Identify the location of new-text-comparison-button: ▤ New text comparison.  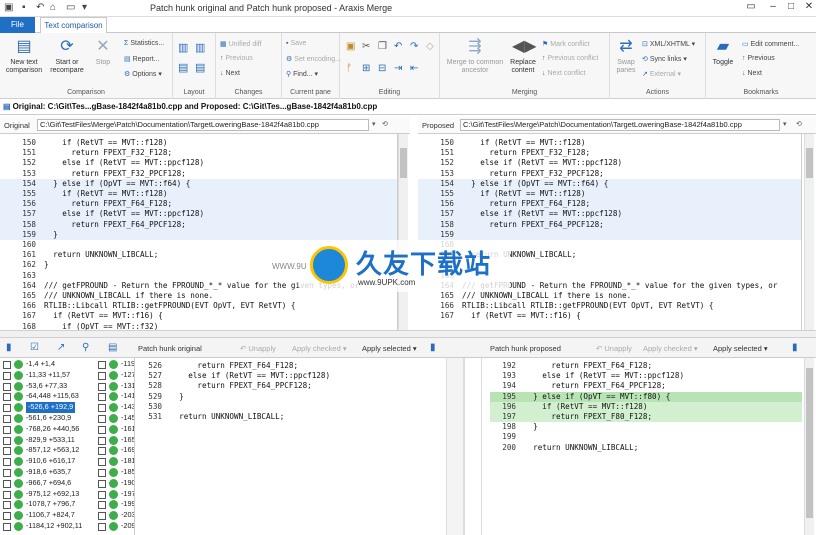
(24, 56).